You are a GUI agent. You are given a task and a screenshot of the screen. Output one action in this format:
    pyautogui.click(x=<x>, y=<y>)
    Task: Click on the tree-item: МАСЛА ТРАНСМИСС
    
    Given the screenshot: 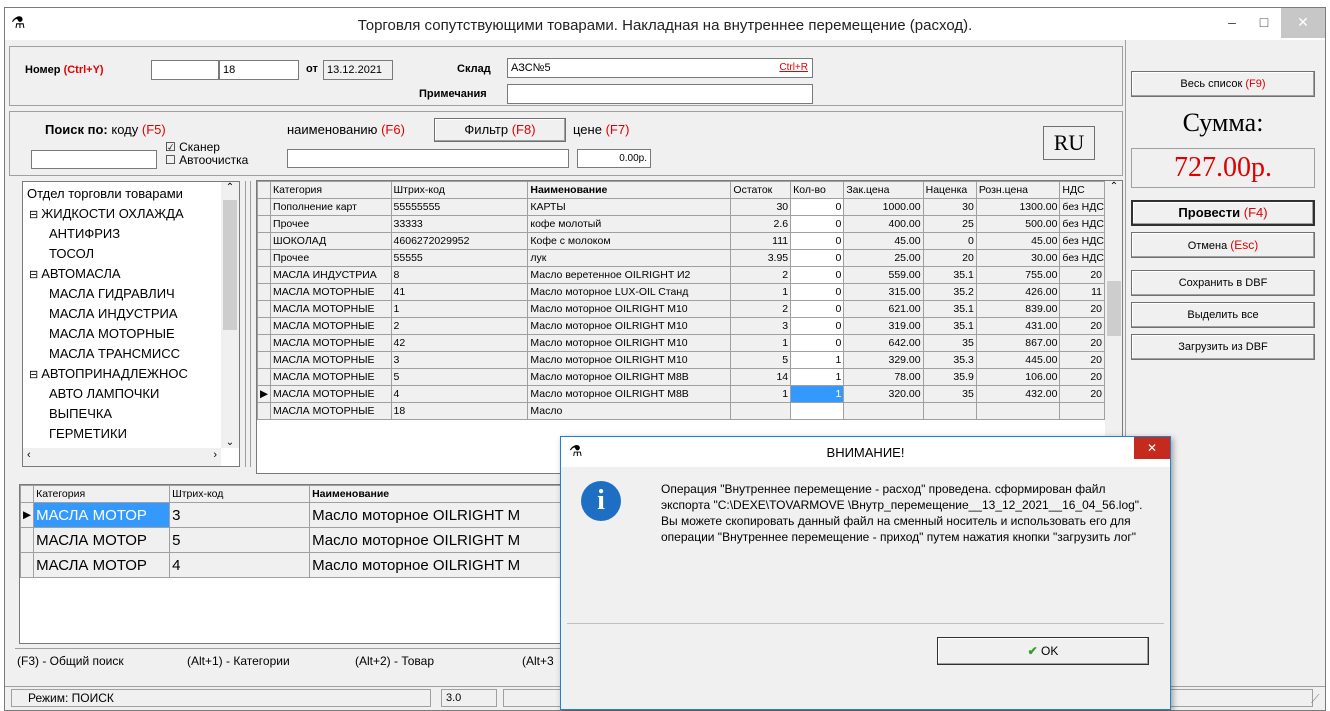 What is the action you would take?
    pyautogui.click(x=114, y=353)
    